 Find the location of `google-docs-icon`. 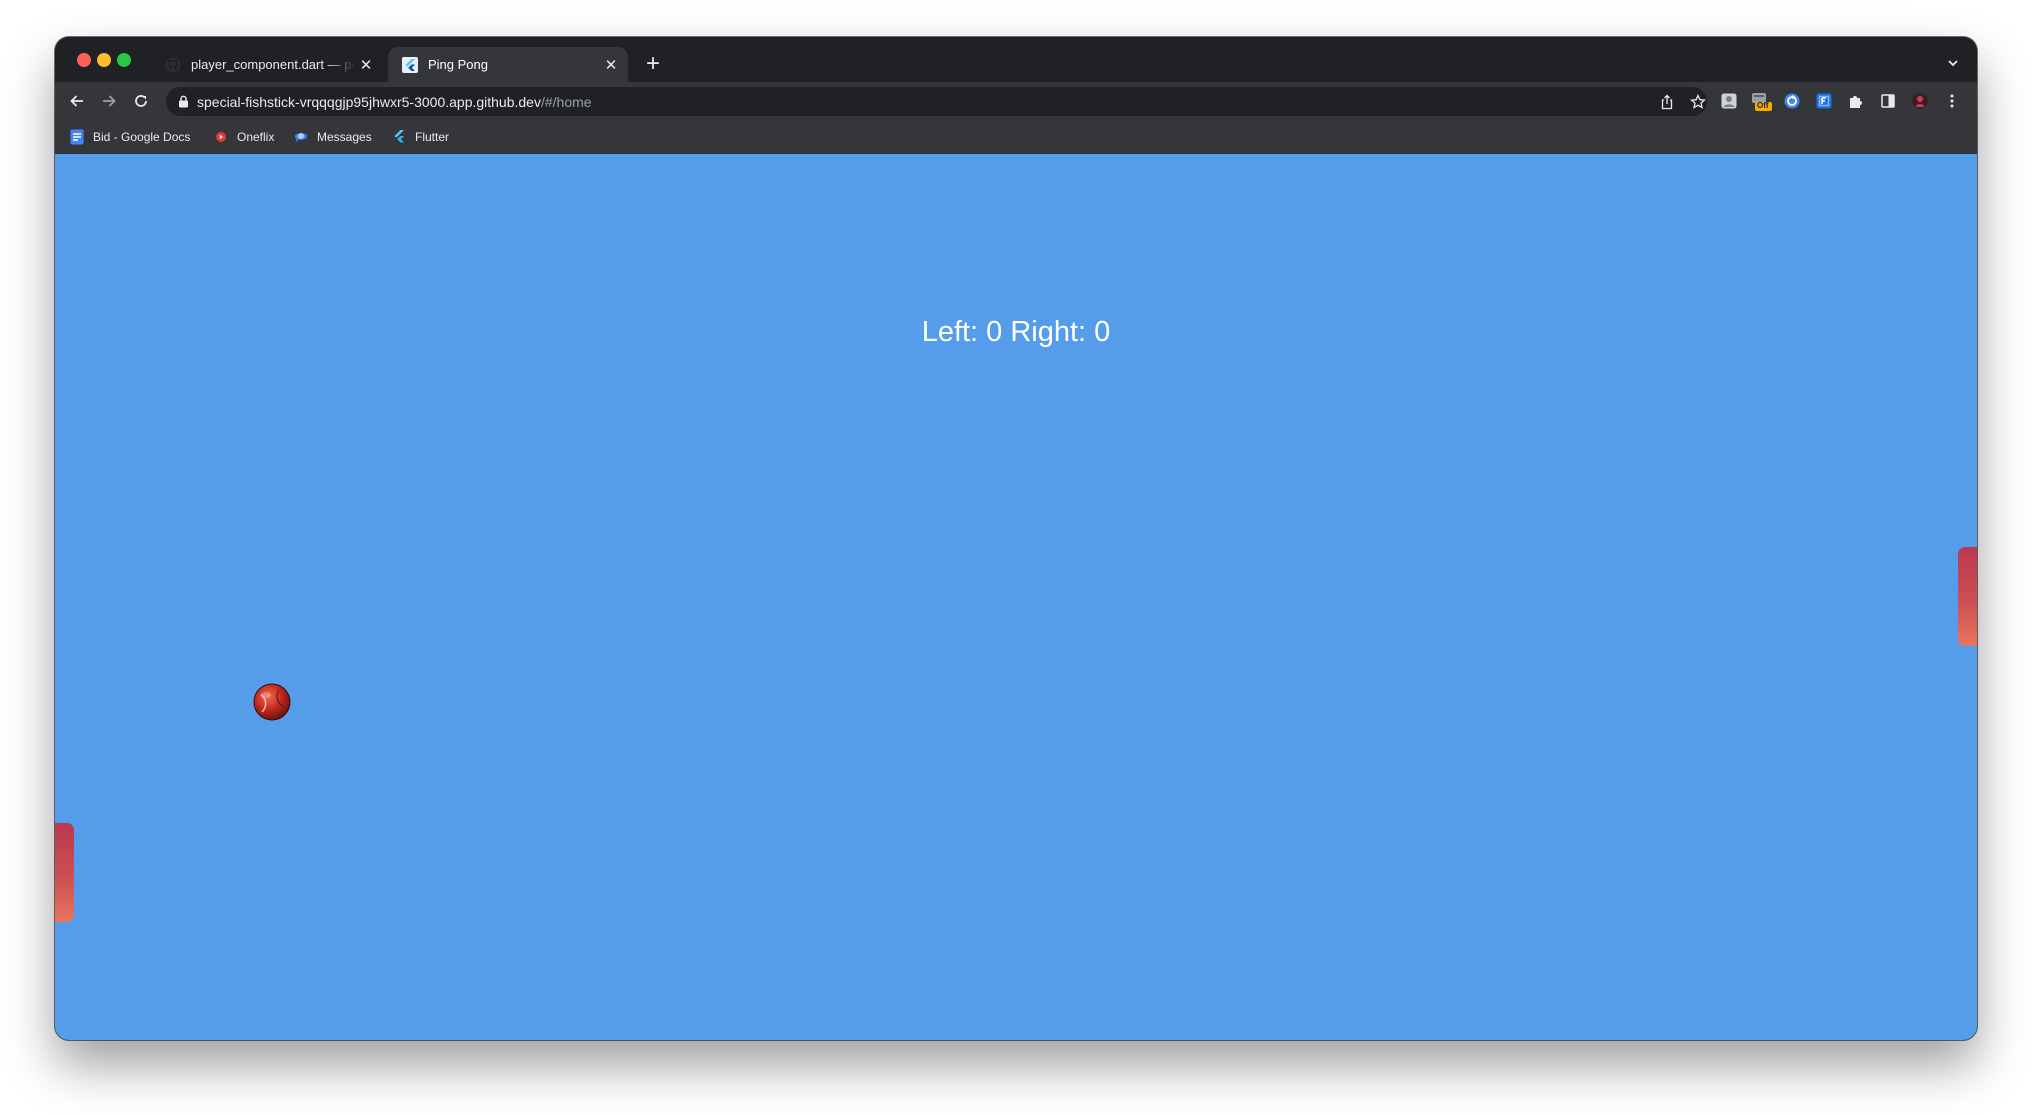

google-docs-icon is located at coordinates (77, 137).